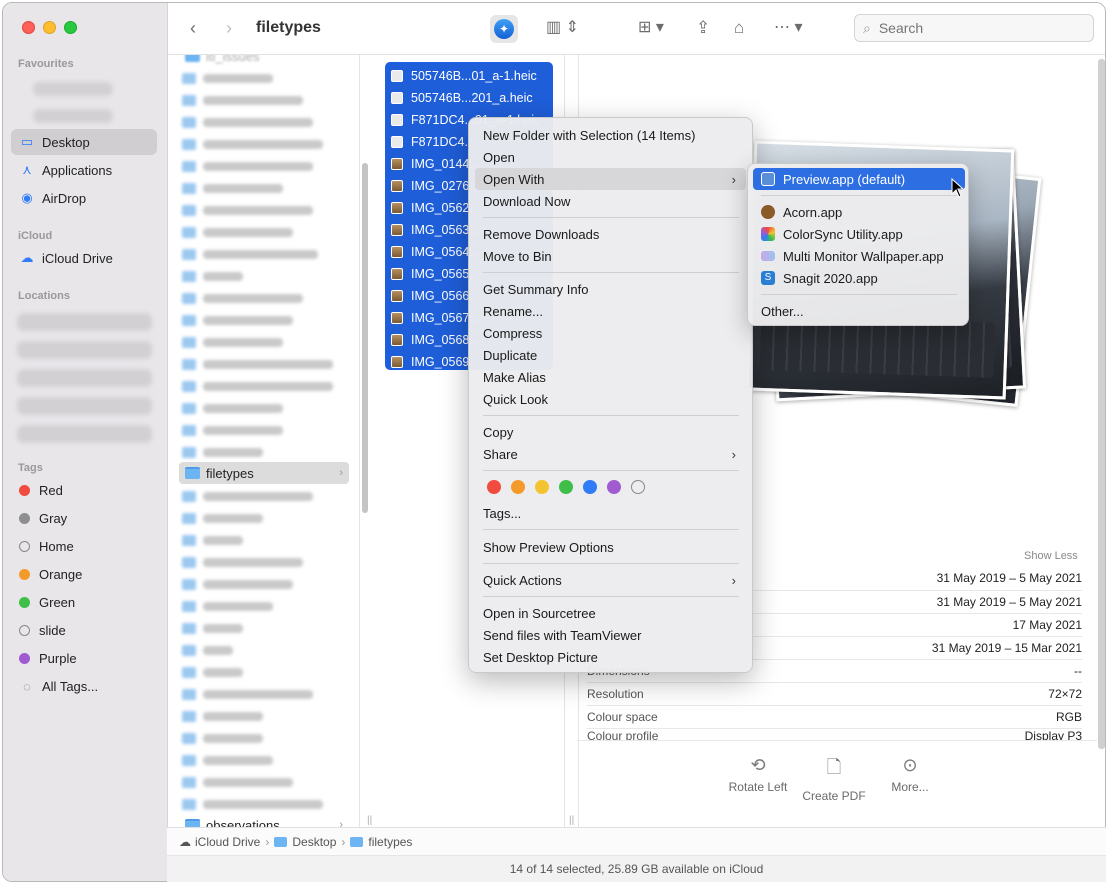  I want to click on sidebar-tag-gray: Gray, so click(84, 518).